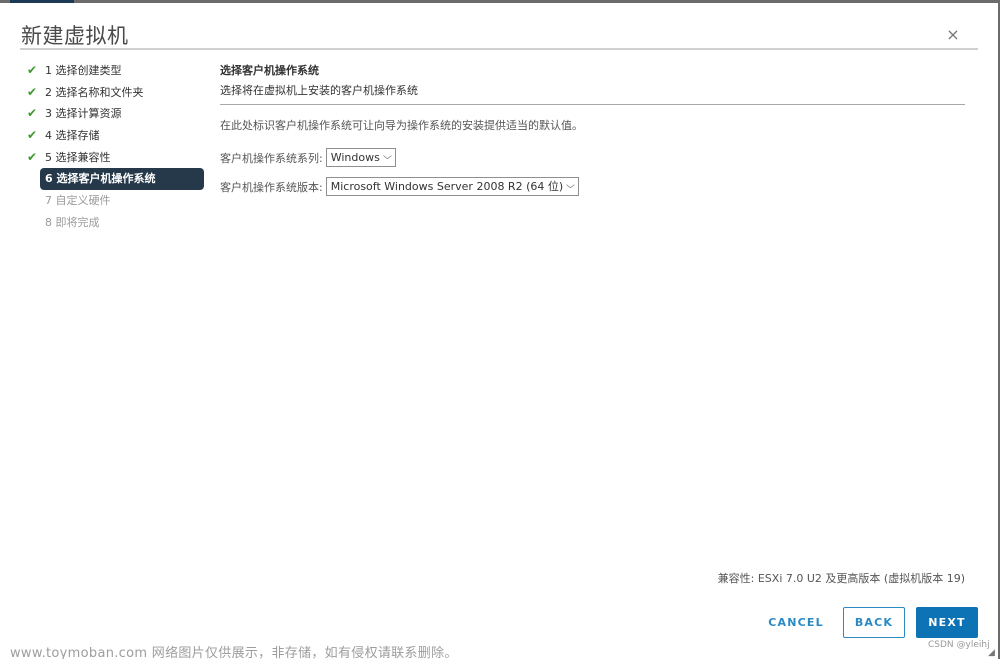 This screenshot has width=1000, height=659. I want to click on resize-handle-icon: ◢, so click(991, 653).